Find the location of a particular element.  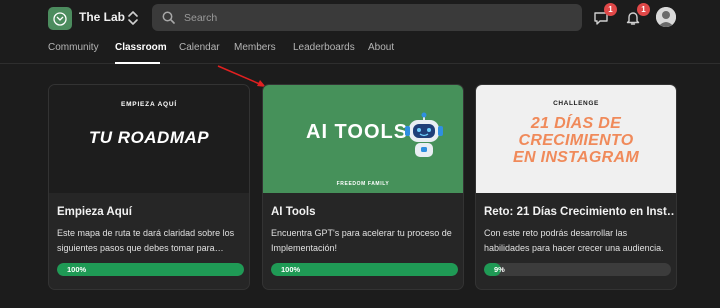

tab-members: Members is located at coordinates (255, 47).